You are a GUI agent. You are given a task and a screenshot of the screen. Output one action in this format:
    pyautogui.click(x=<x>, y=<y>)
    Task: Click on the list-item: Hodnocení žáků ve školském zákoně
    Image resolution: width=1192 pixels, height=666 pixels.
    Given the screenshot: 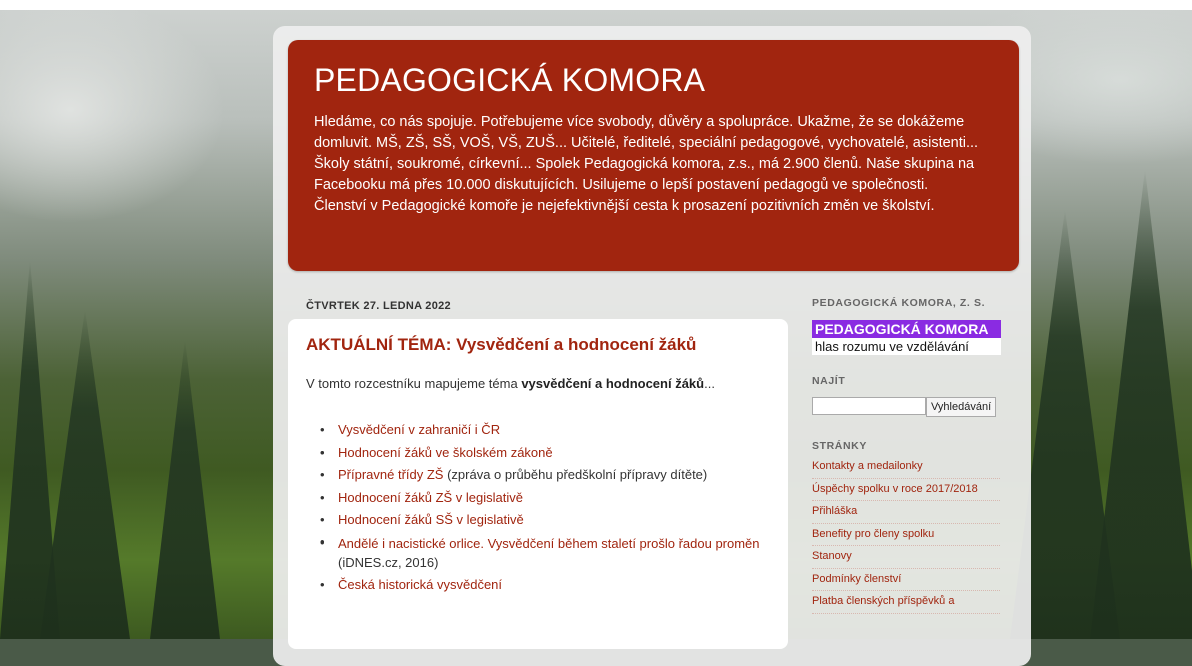 What is the action you would take?
    pyautogui.click(x=540, y=453)
    